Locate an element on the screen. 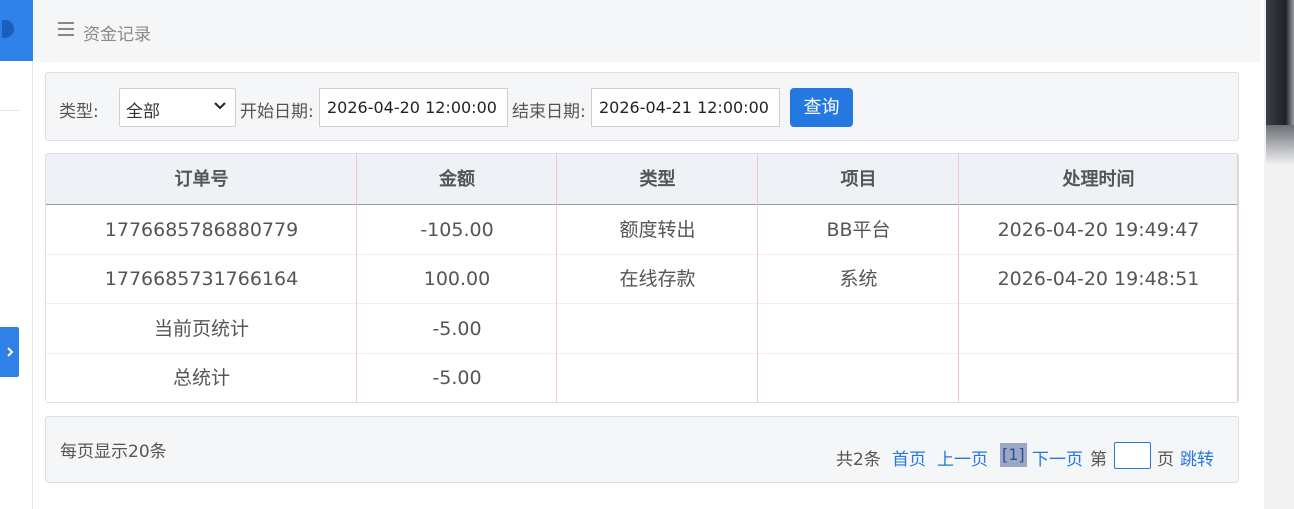 The image size is (1294, 509). chevron-right-icon is located at coordinates (9, 352).